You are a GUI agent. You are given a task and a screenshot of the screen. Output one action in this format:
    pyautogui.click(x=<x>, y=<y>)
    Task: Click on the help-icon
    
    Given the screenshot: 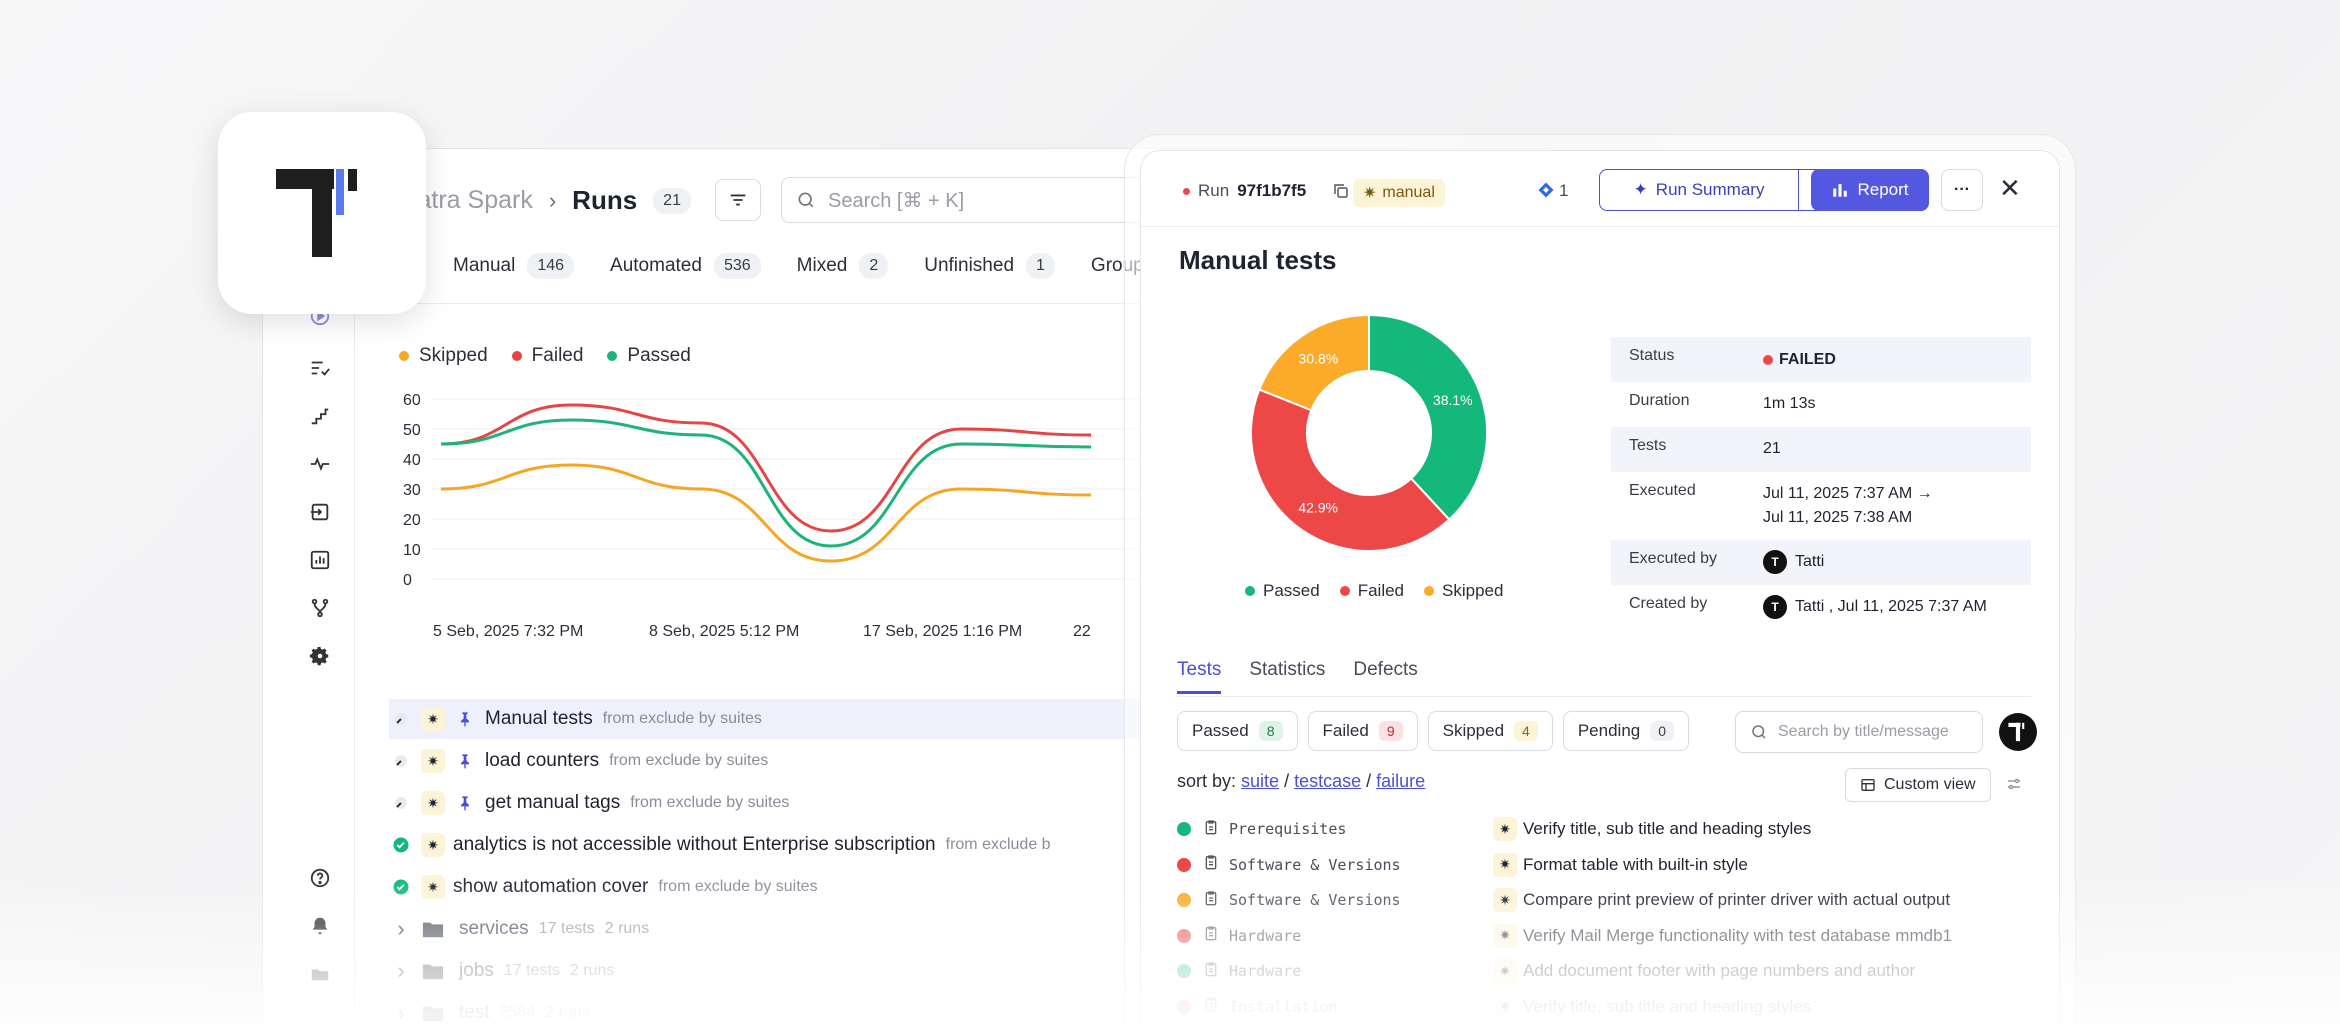 What is the action you would take?
    pyautogui.click(x=320, y=878)
    